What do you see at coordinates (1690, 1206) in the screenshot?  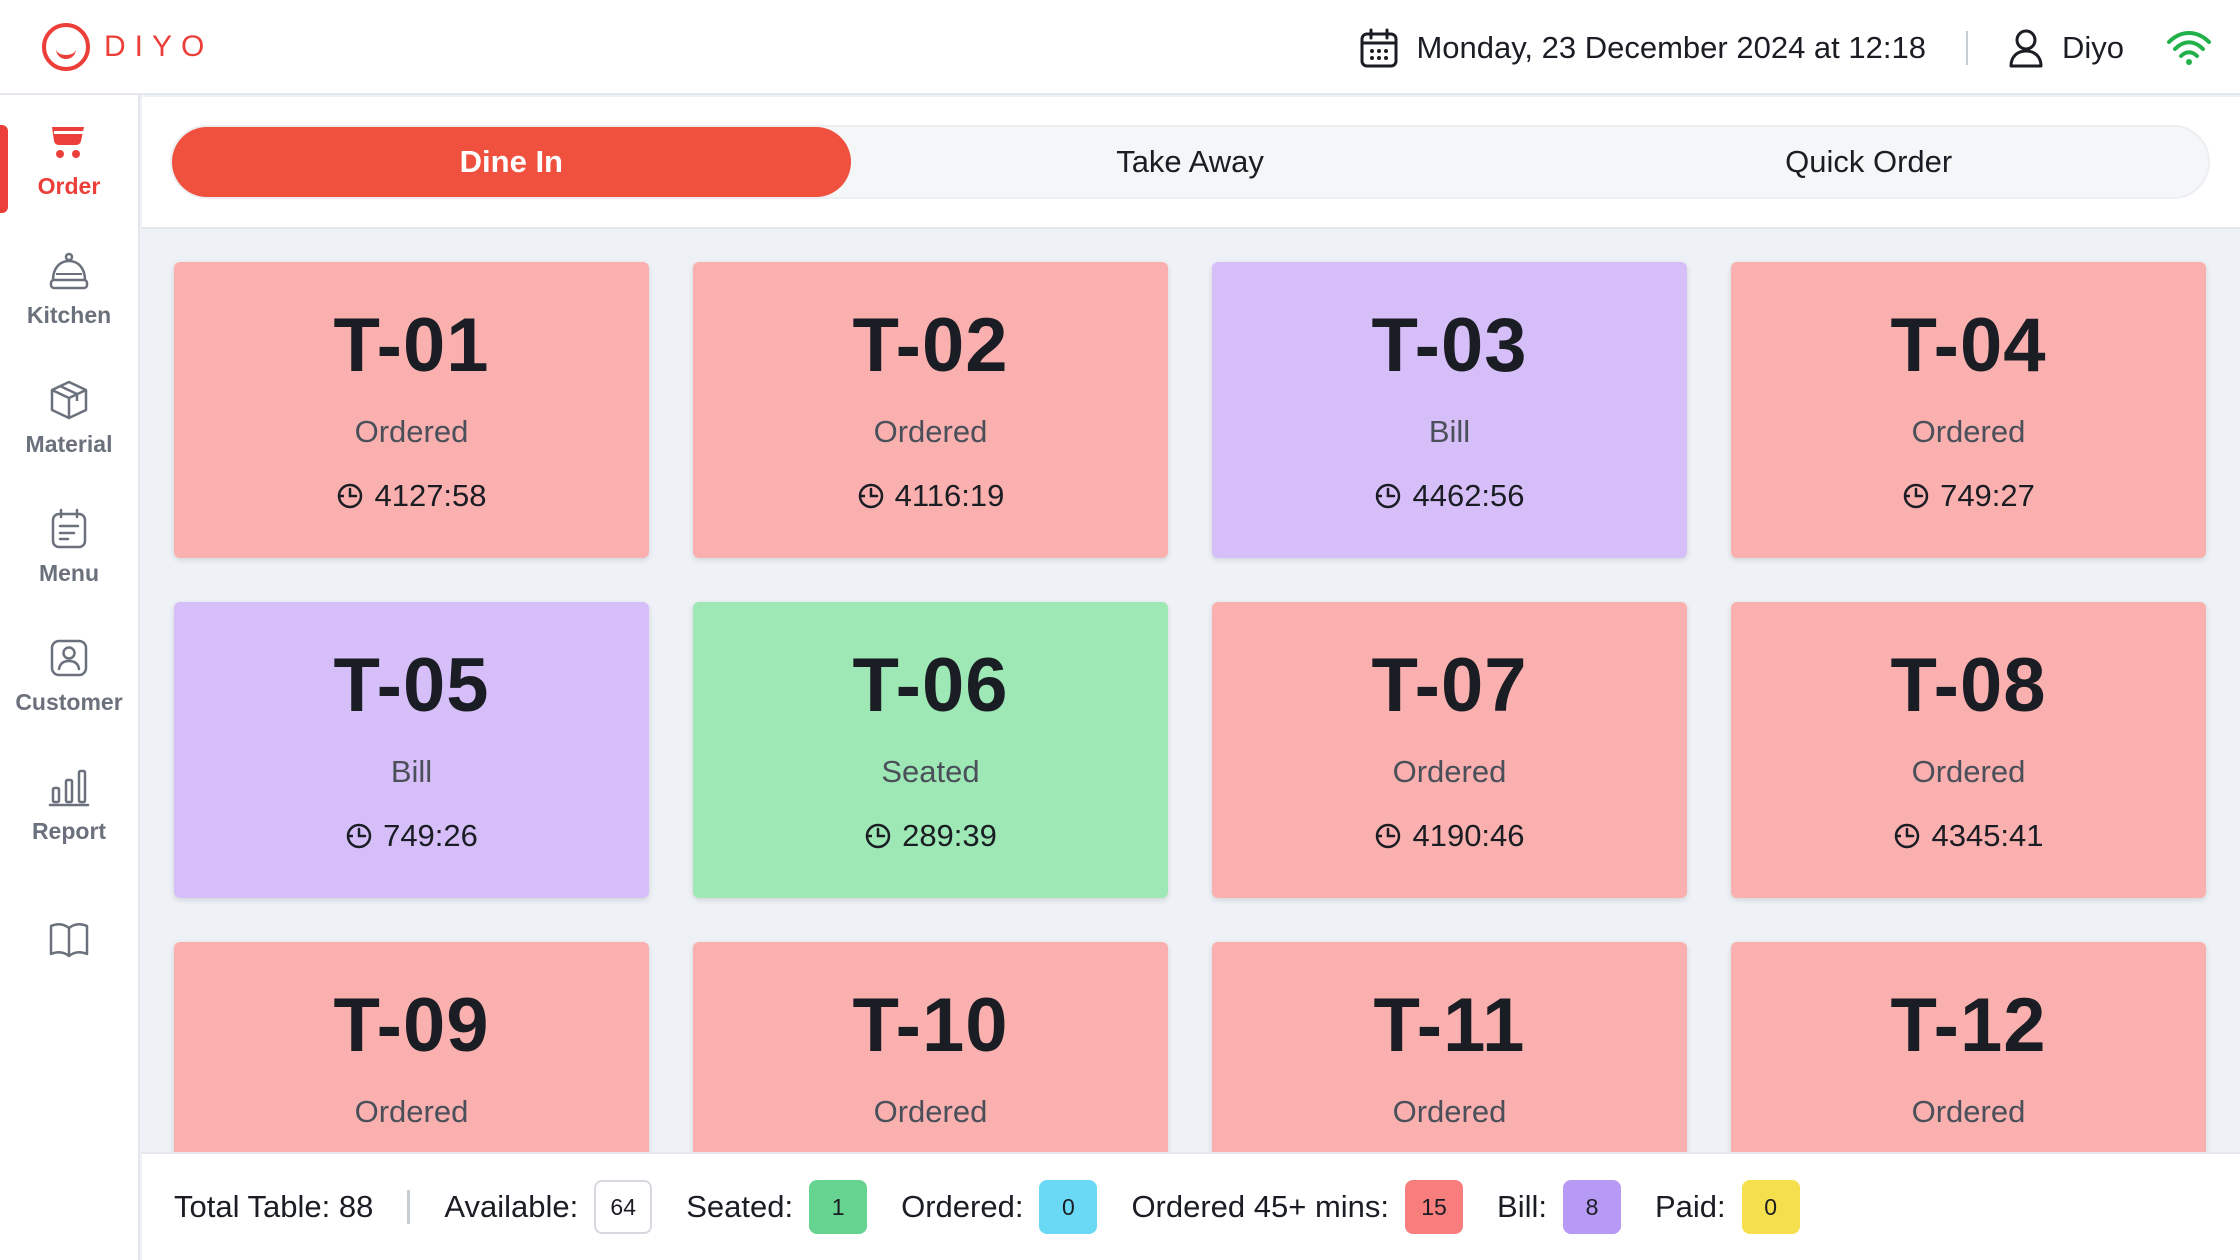 I see `stat-label: Paid:` at bounding box center [1690, 1206].